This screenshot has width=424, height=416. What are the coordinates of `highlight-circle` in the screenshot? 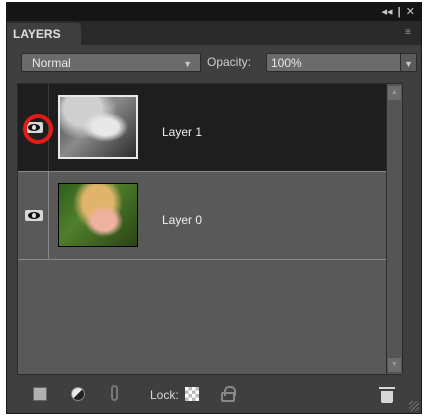 It's located at (38, 129).